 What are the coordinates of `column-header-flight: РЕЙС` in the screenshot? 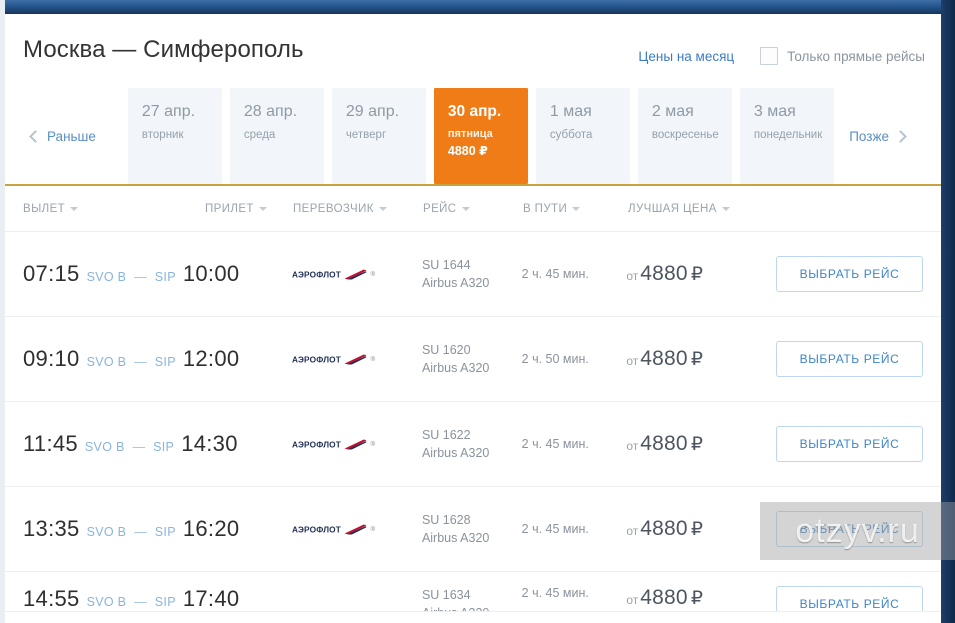 It's located at (473, 209).